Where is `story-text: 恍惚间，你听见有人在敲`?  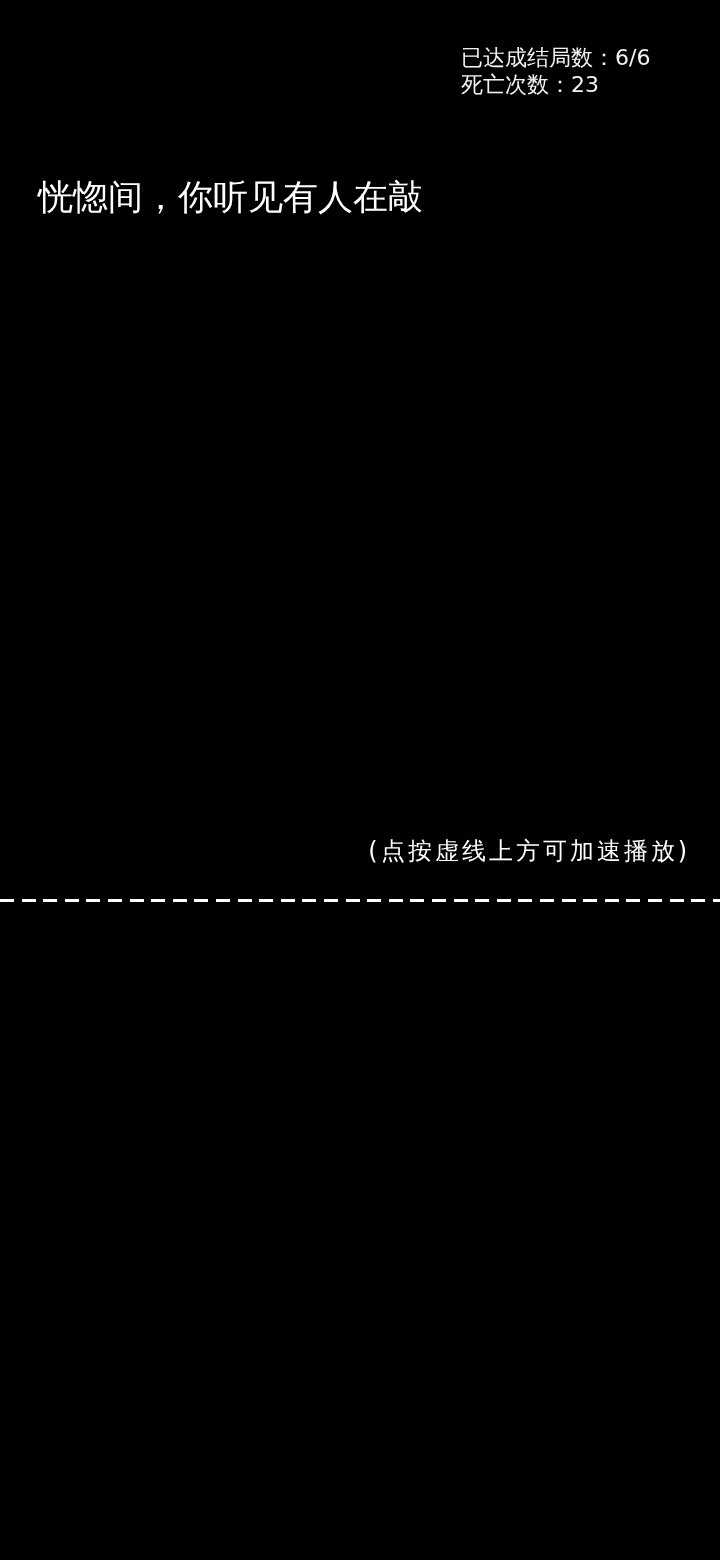 story-text: 恍惚间，你听见有人在敲 is located at coordinates (230, 197).